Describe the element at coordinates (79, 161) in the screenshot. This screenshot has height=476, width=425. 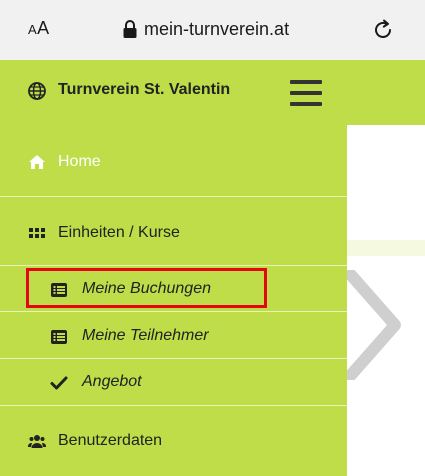
I see `menu-item-label: Home` at that location.